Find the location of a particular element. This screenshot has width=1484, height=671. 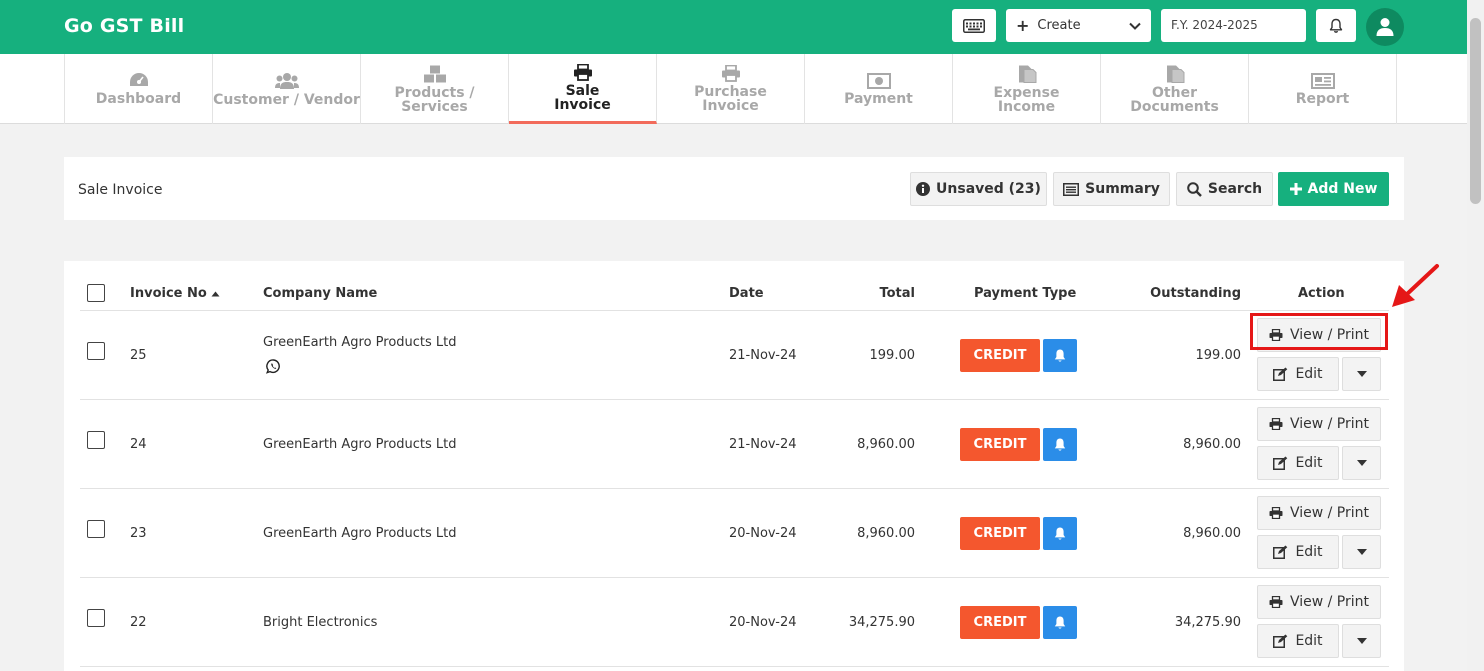

tab-products-services: Products / Services is located at coordinates (435, 89).